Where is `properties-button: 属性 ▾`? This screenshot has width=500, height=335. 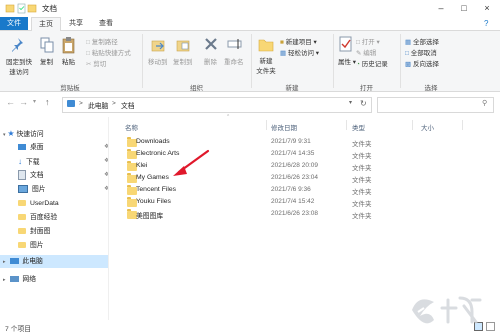
properties-button: 属性 ▾ is located at coordinates (347, 61).